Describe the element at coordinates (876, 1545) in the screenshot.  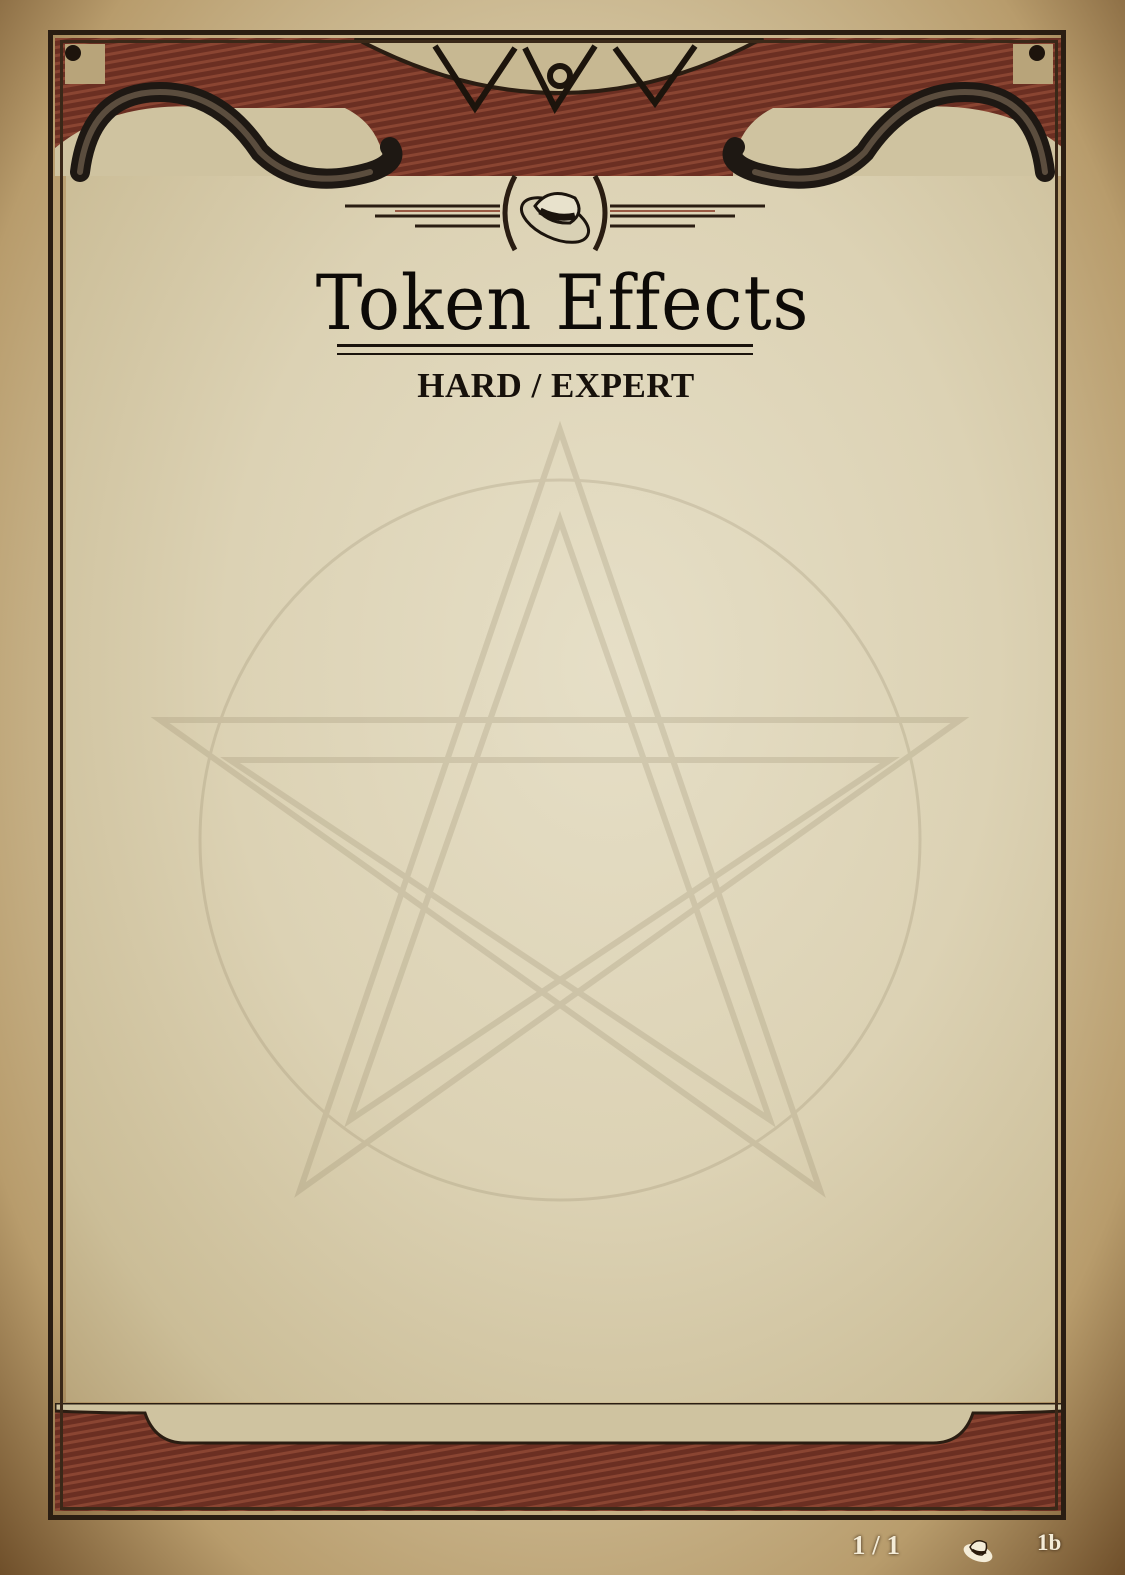
I see `page-count: 1 / 1` at that location.